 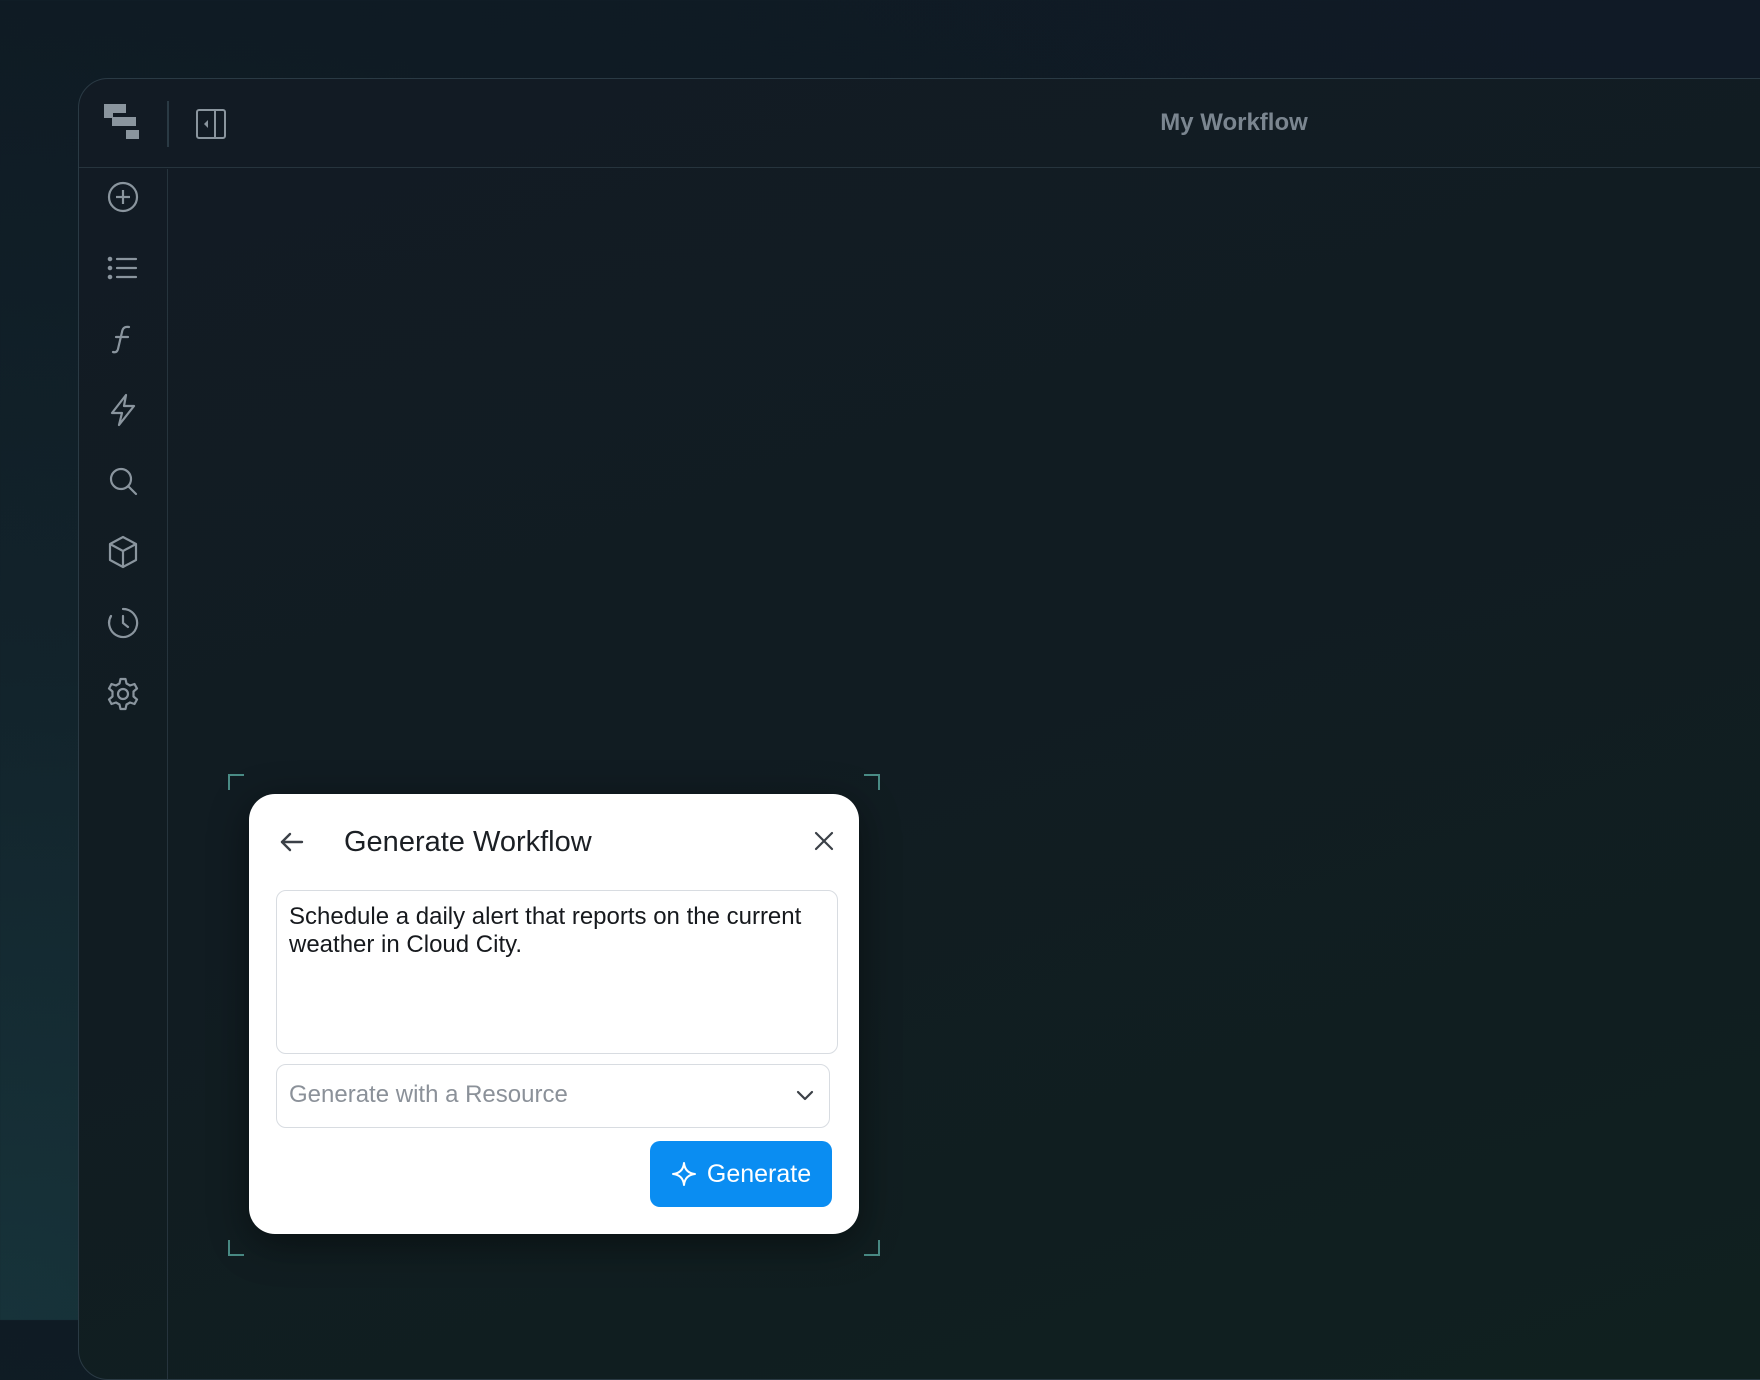 I want to click on list-button, so click(x=123, y=268).